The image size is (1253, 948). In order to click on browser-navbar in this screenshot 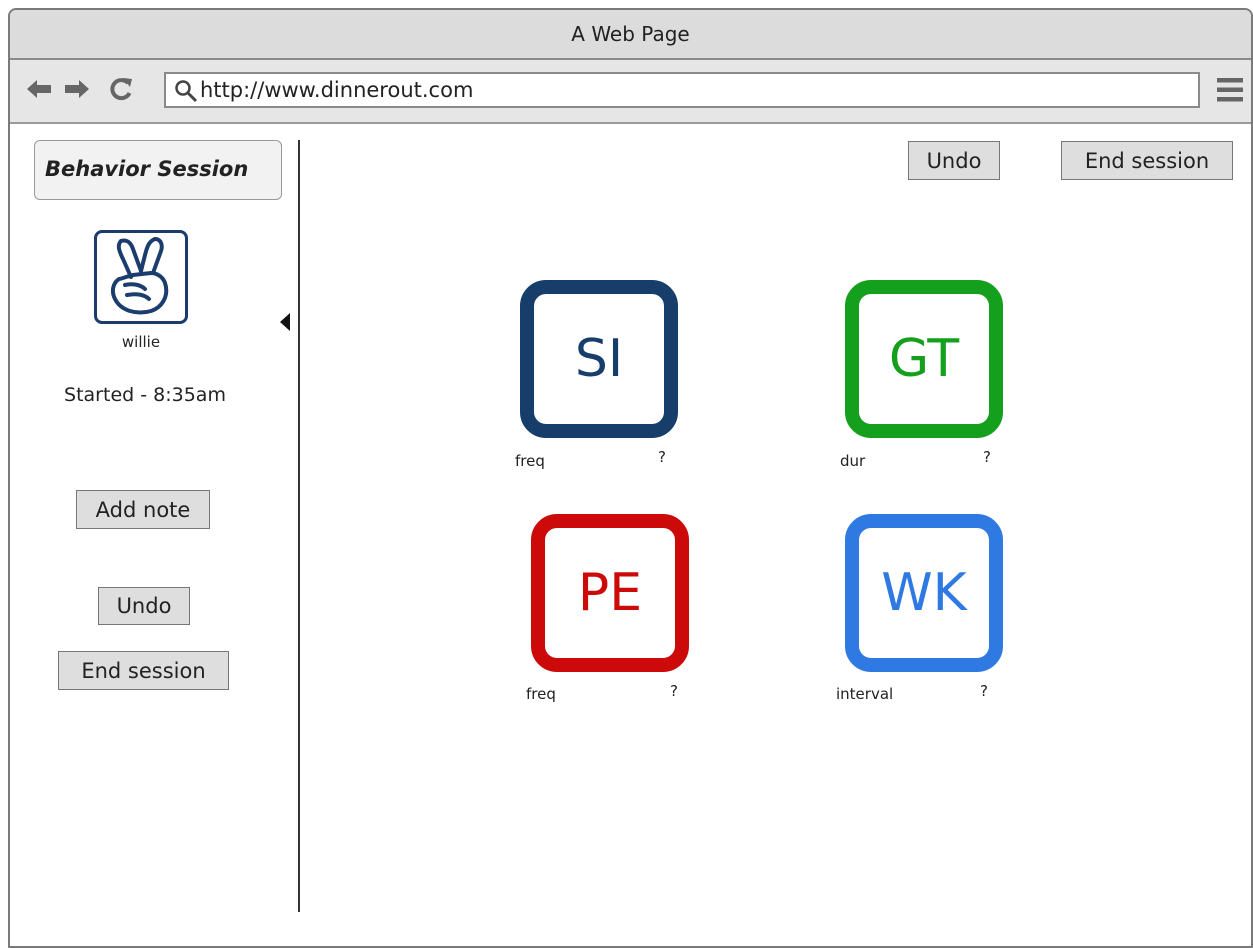, I will do `click(630, 92)`.